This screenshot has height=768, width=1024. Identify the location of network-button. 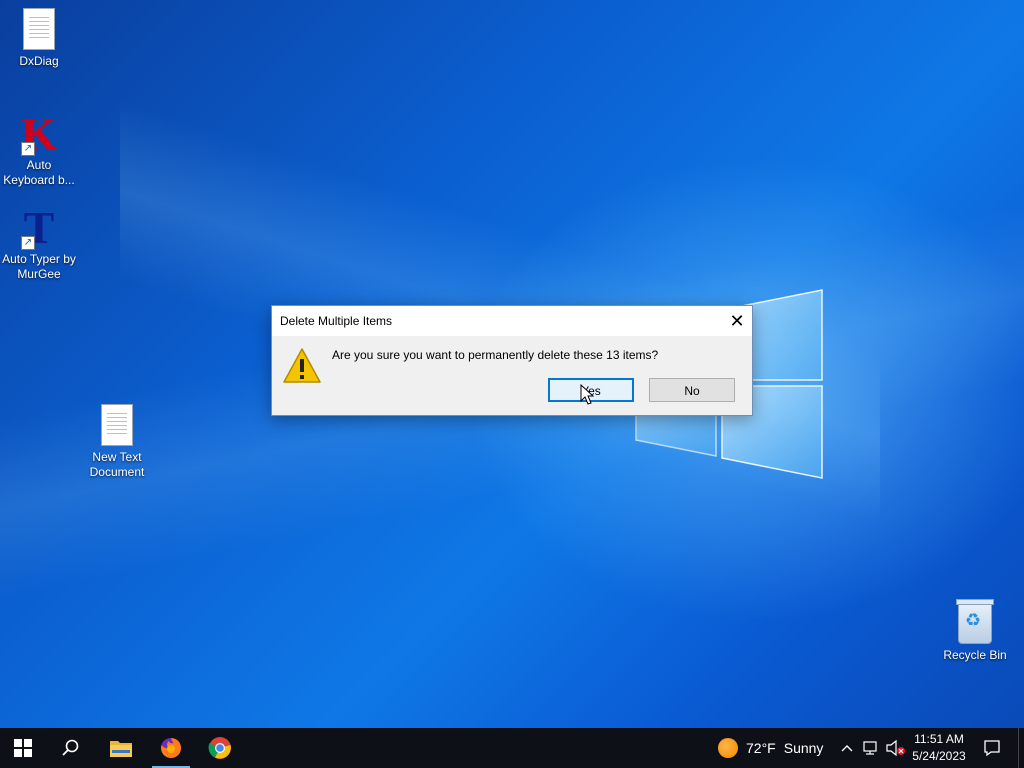
(871, 748).